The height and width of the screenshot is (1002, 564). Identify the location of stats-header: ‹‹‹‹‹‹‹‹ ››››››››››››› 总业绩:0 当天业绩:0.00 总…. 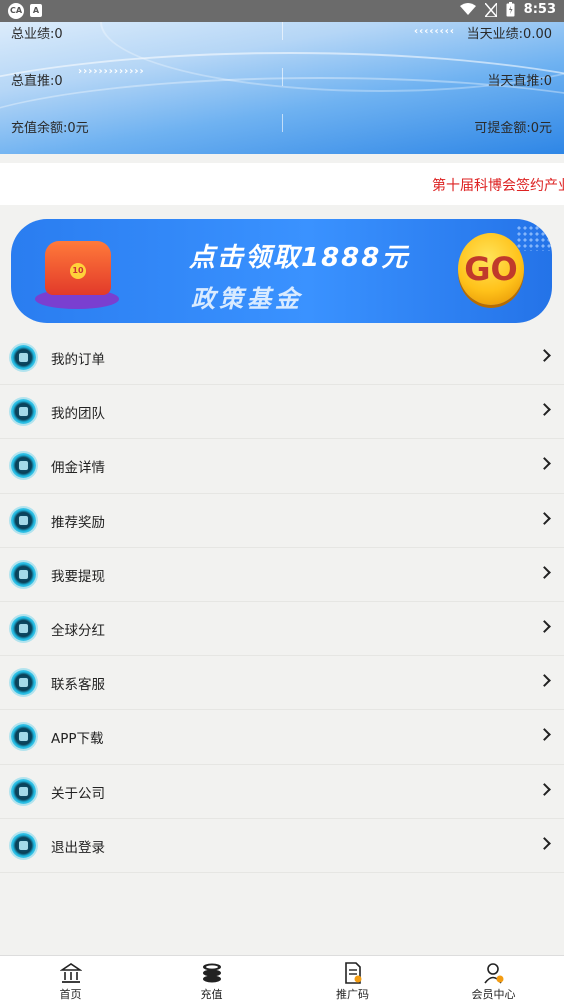
(282, 88).